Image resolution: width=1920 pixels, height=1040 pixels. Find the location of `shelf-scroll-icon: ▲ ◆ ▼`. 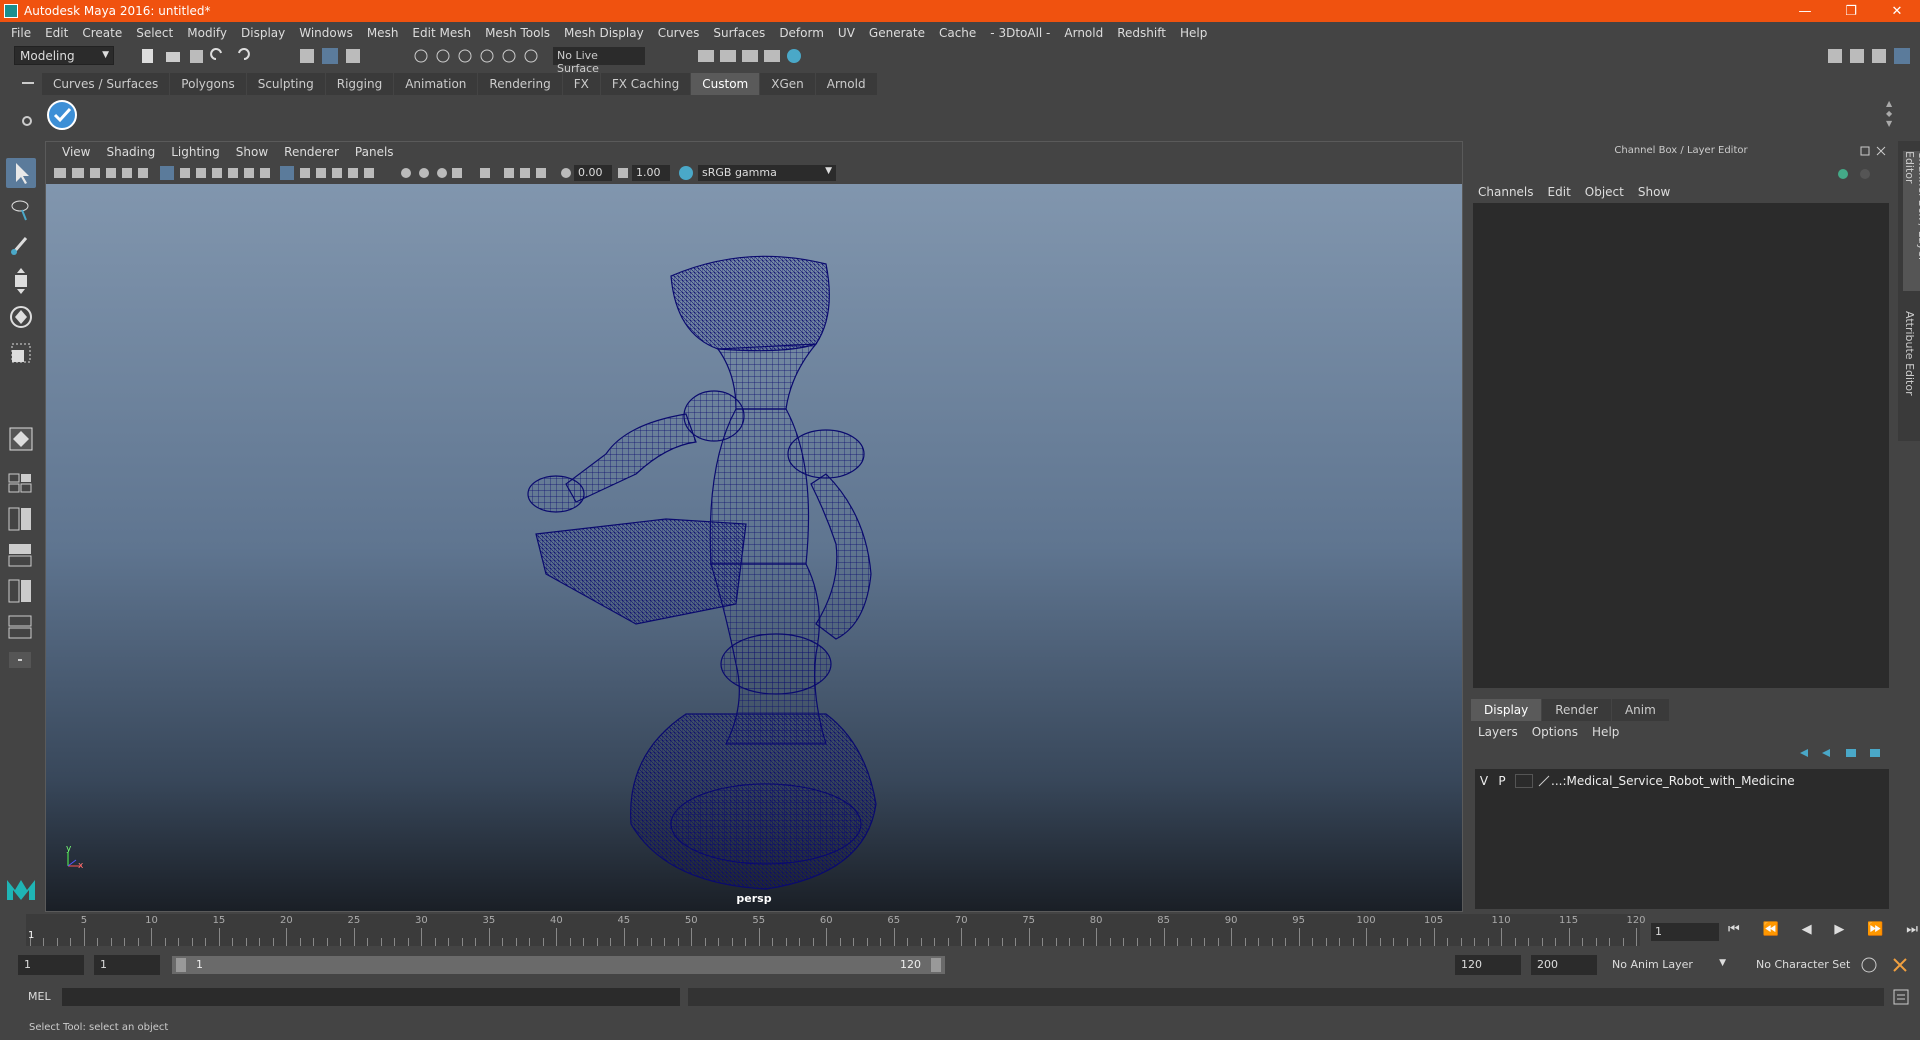

shelf-scroll-icon: ▲ ◆ ▼ is located at coordinates (1890, 115).